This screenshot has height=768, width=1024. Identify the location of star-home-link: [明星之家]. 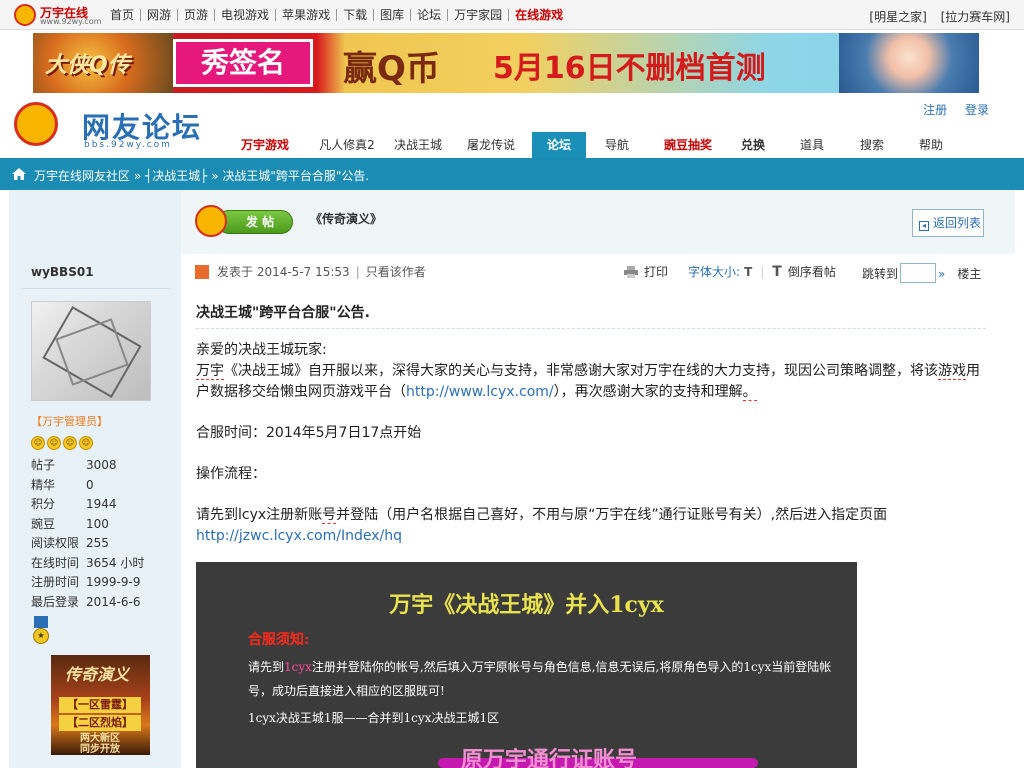
(897, 16).